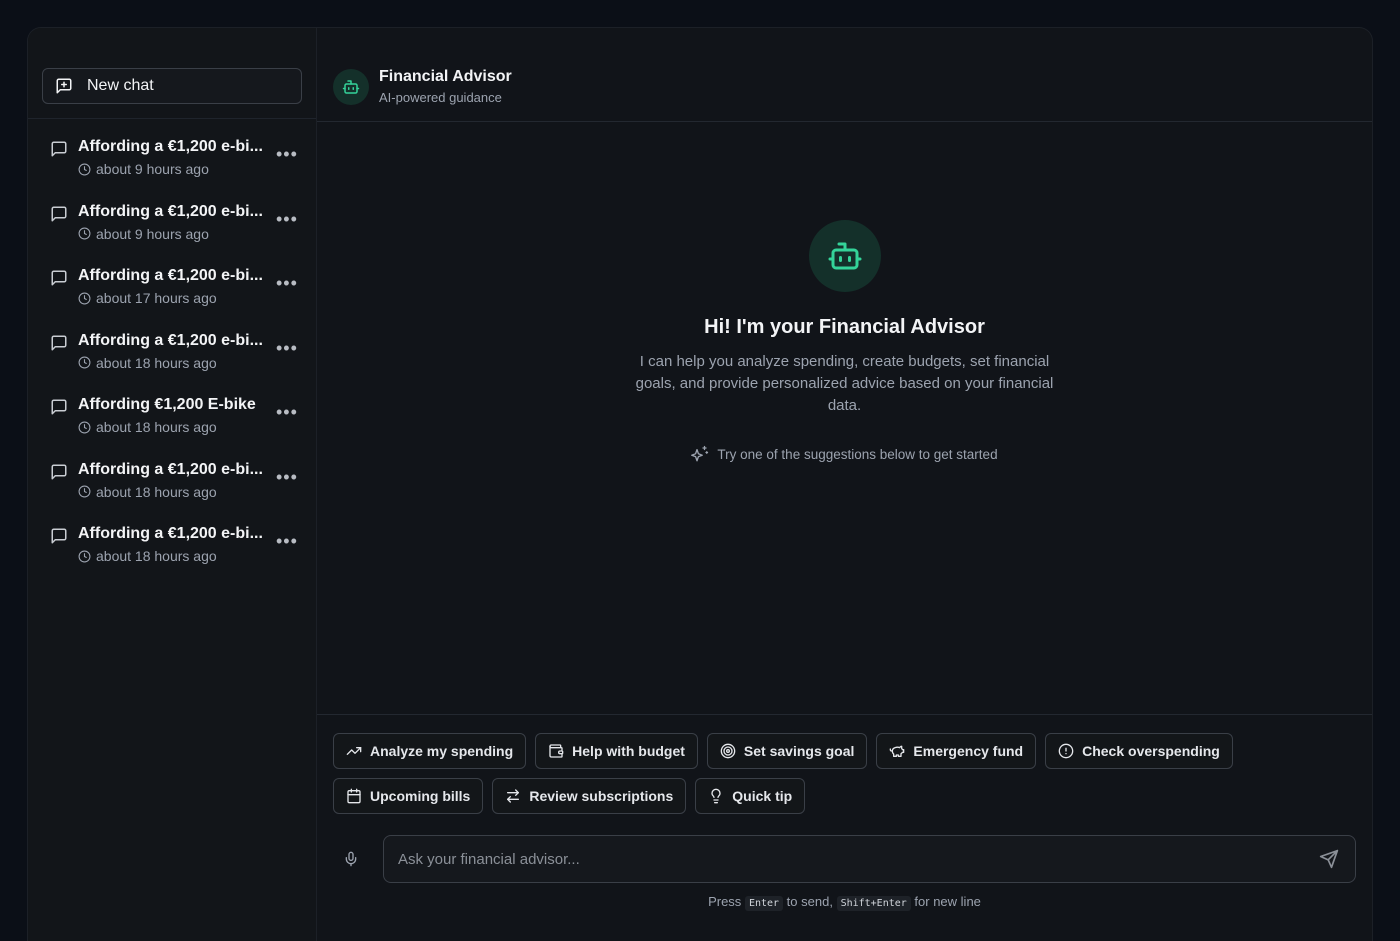 This screenshot has width=1400, height=941. Describe the element at coordinates (762, 796) in the screenshot. I see `chip-label: Quick tip` at that location.